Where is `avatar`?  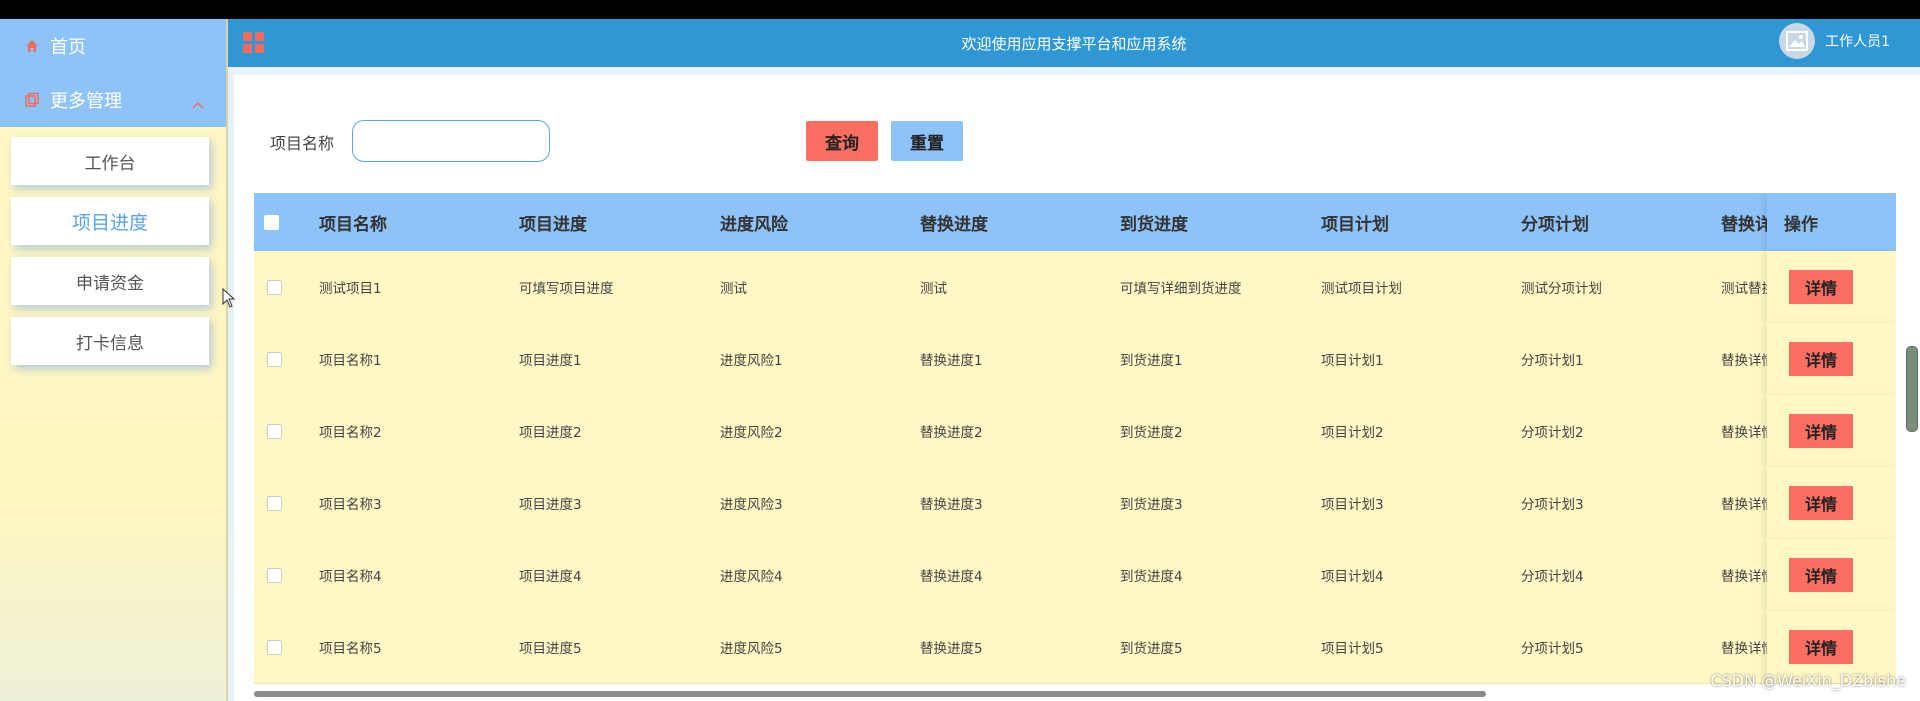 avatar is located at coordinates (1797, 41).